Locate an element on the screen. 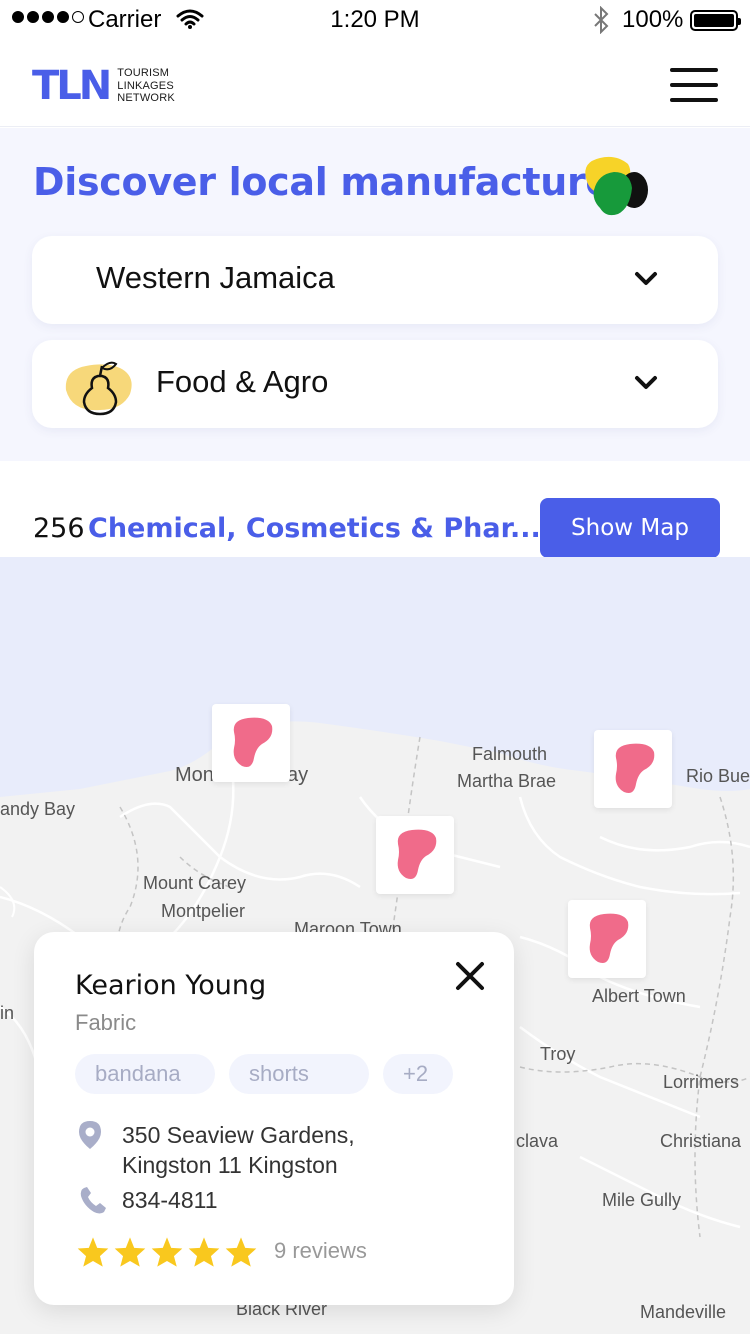  review-count: 9 reviews is located at coordinates (320, 1251).